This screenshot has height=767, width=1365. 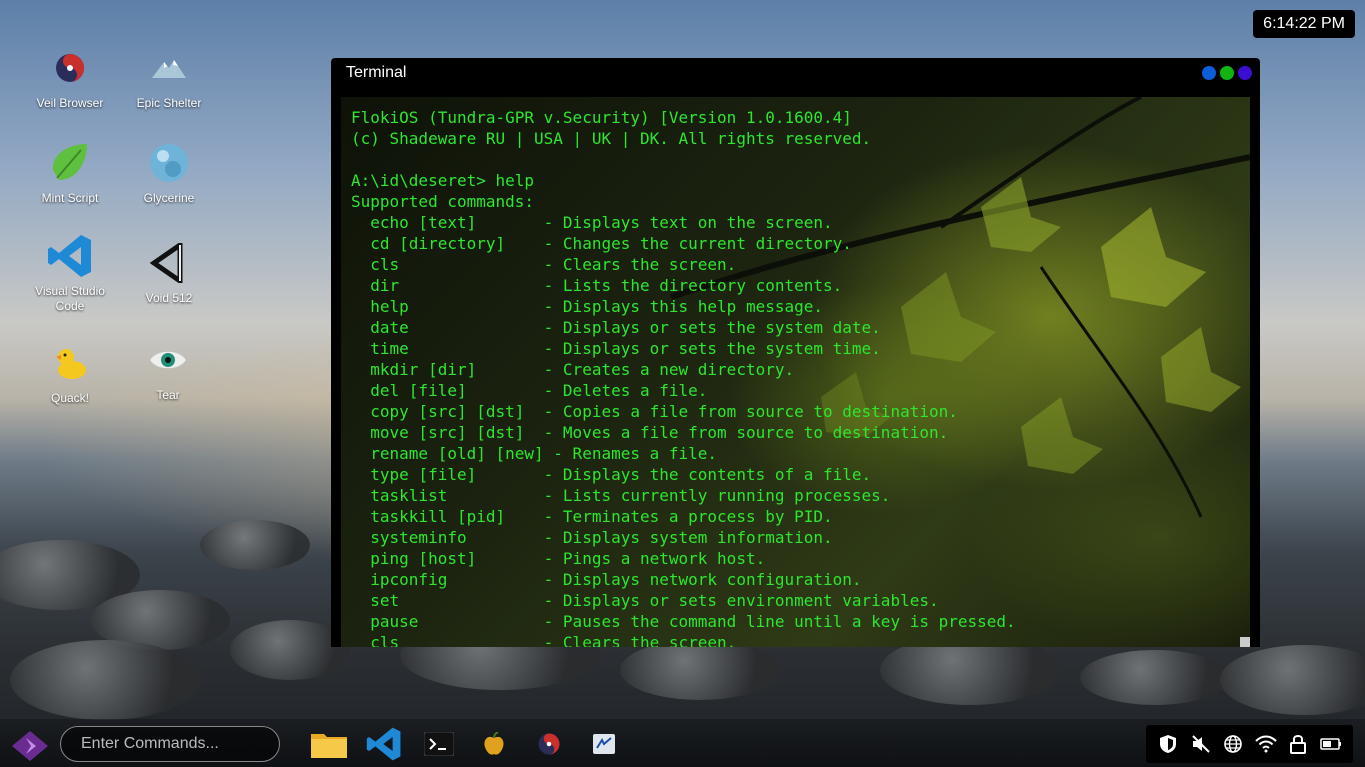 I want to click on muted-speaker-icon, so click(x=1201, y=744).